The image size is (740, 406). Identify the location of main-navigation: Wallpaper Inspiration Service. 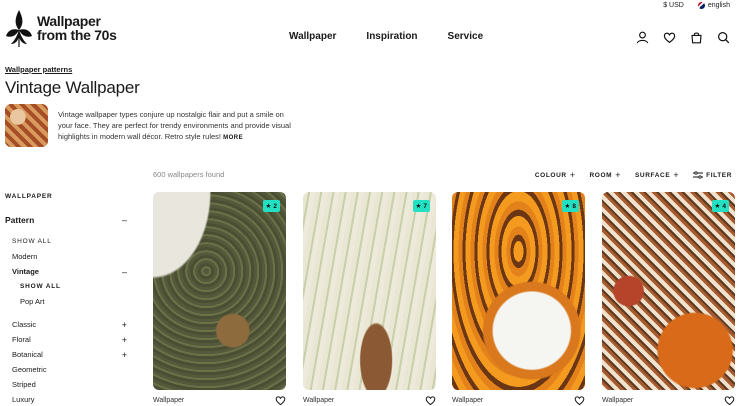
(386, 36).